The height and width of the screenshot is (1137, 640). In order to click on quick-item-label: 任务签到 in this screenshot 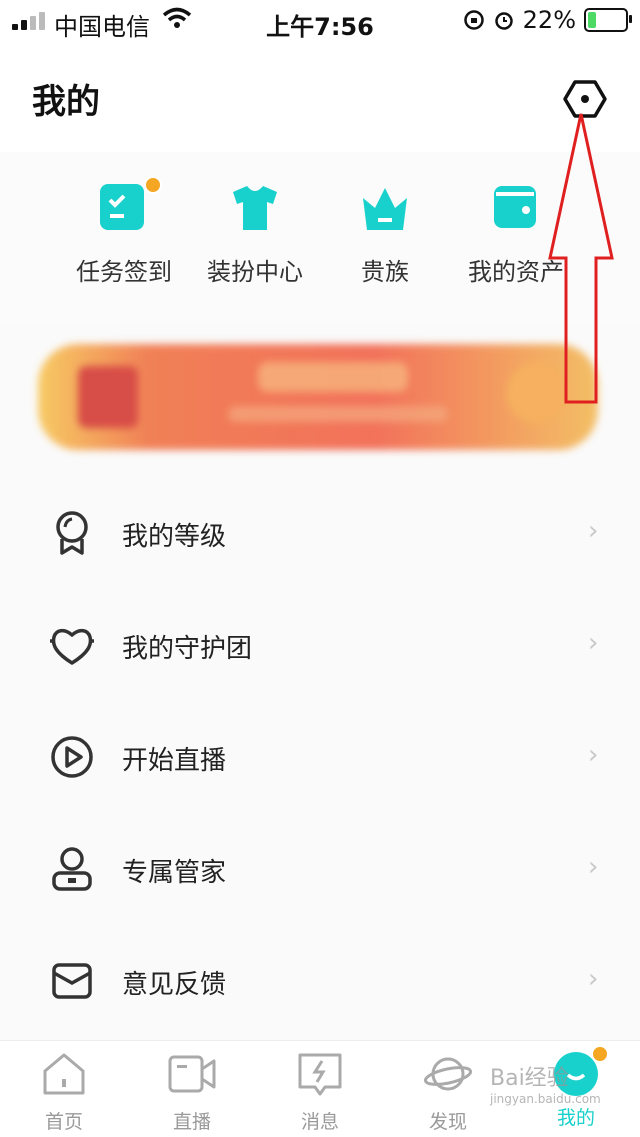, I will do `click(124, 272)`.